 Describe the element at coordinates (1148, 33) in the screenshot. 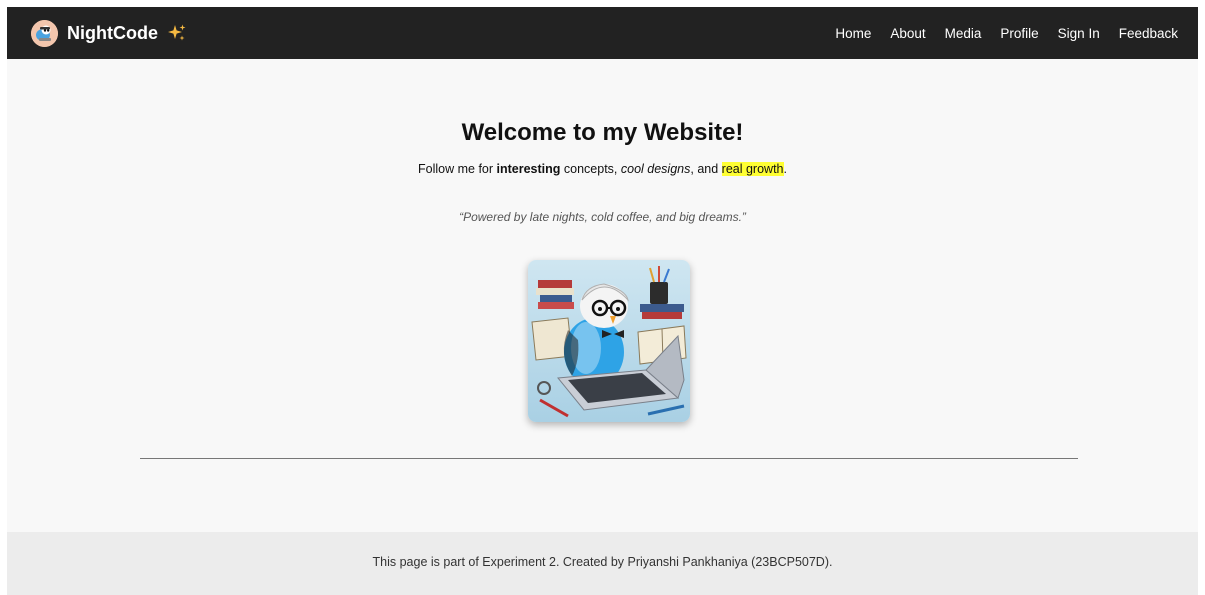

I see `nav-feedback-link: Feedback` at that location.